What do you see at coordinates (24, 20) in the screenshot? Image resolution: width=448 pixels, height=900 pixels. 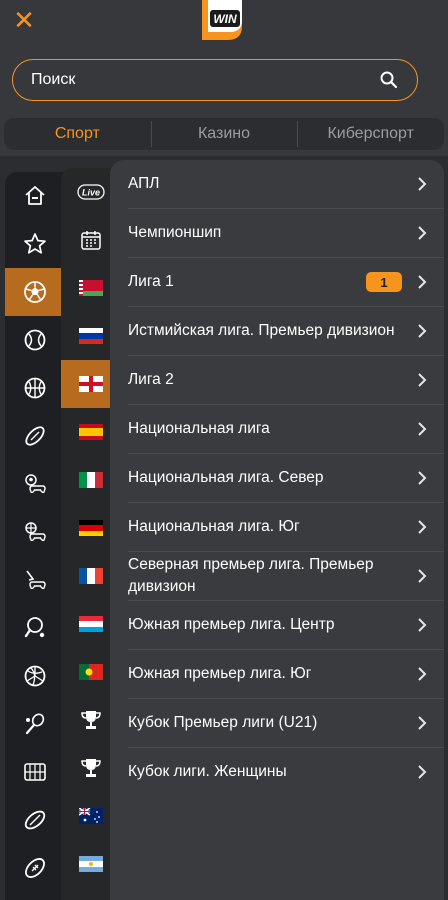 I see `close-icon: ✕` at bounding box center [24, 20].